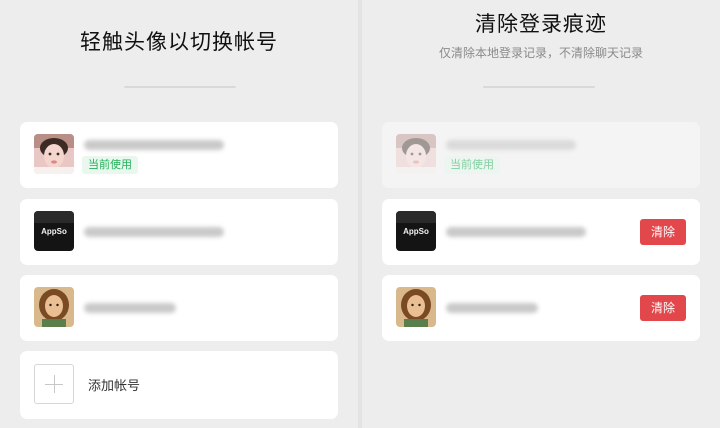 The image size is (720, 428). Describe the element at coordinates (541, 308) in the screenshot. I see `account-card: 清除` at that location.